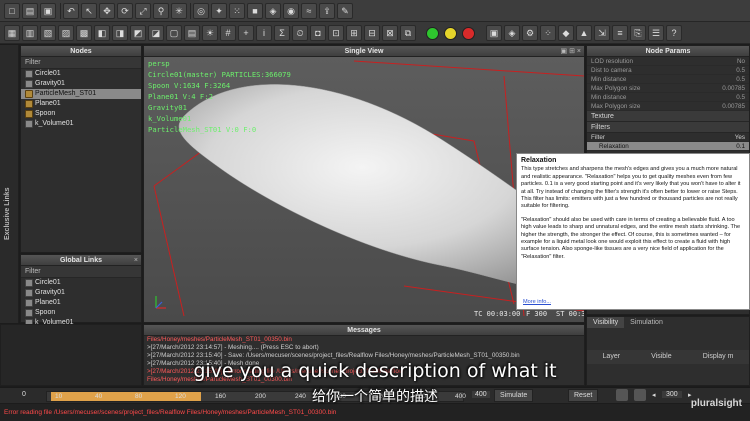 The width and height of the screenshot is (750, 421). I want to click on box-icon: ◨, so click(120, 33).